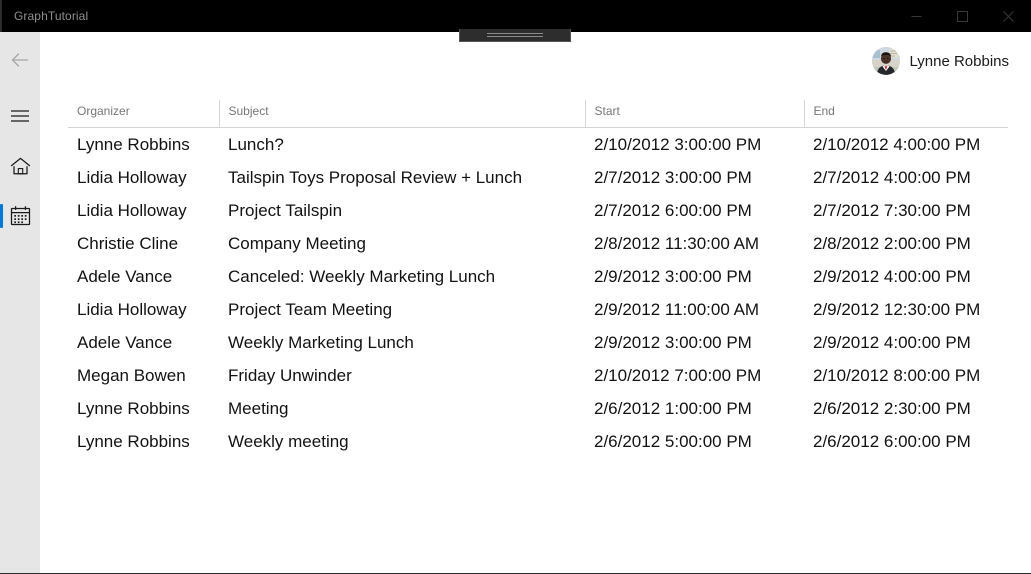  Describe the element at coordinates (256, 144) in the screenshot. I see `cell-subject: Lunch?` at that location.